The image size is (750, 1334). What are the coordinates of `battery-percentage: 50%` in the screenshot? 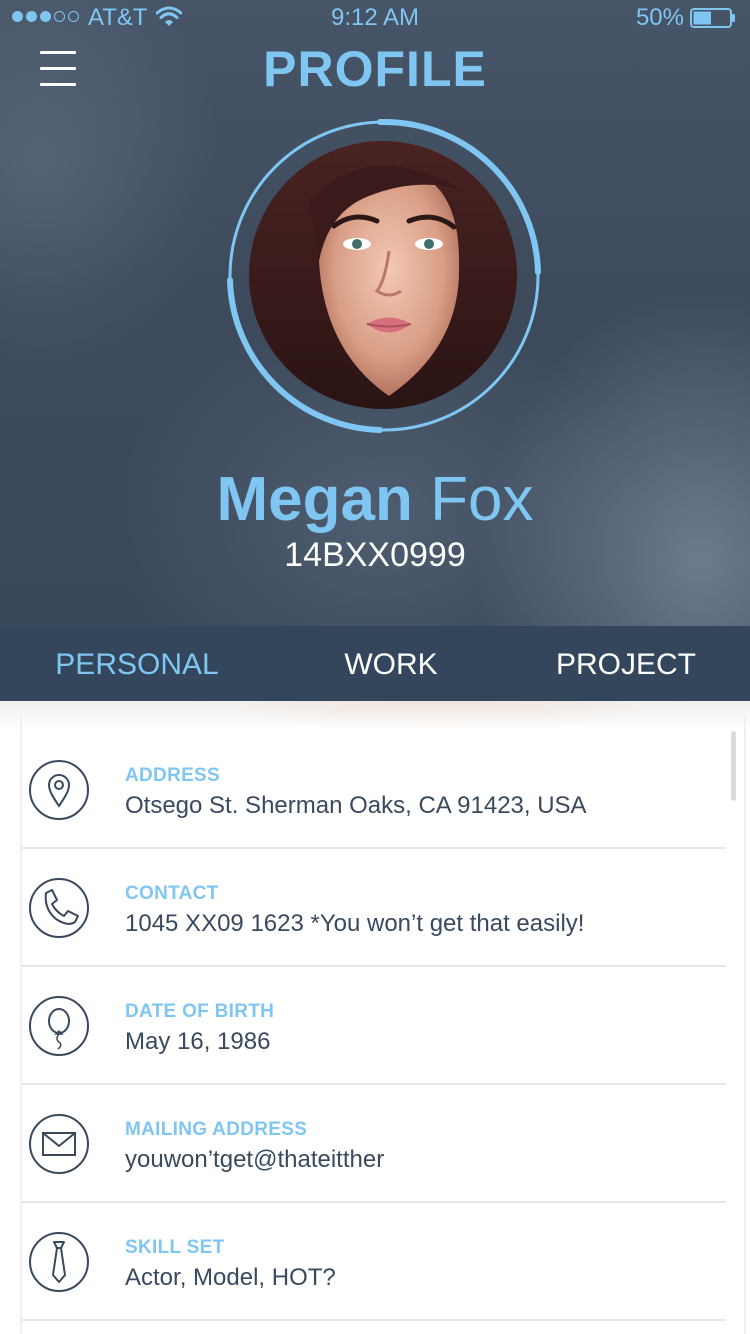 It's located at (659, 17).